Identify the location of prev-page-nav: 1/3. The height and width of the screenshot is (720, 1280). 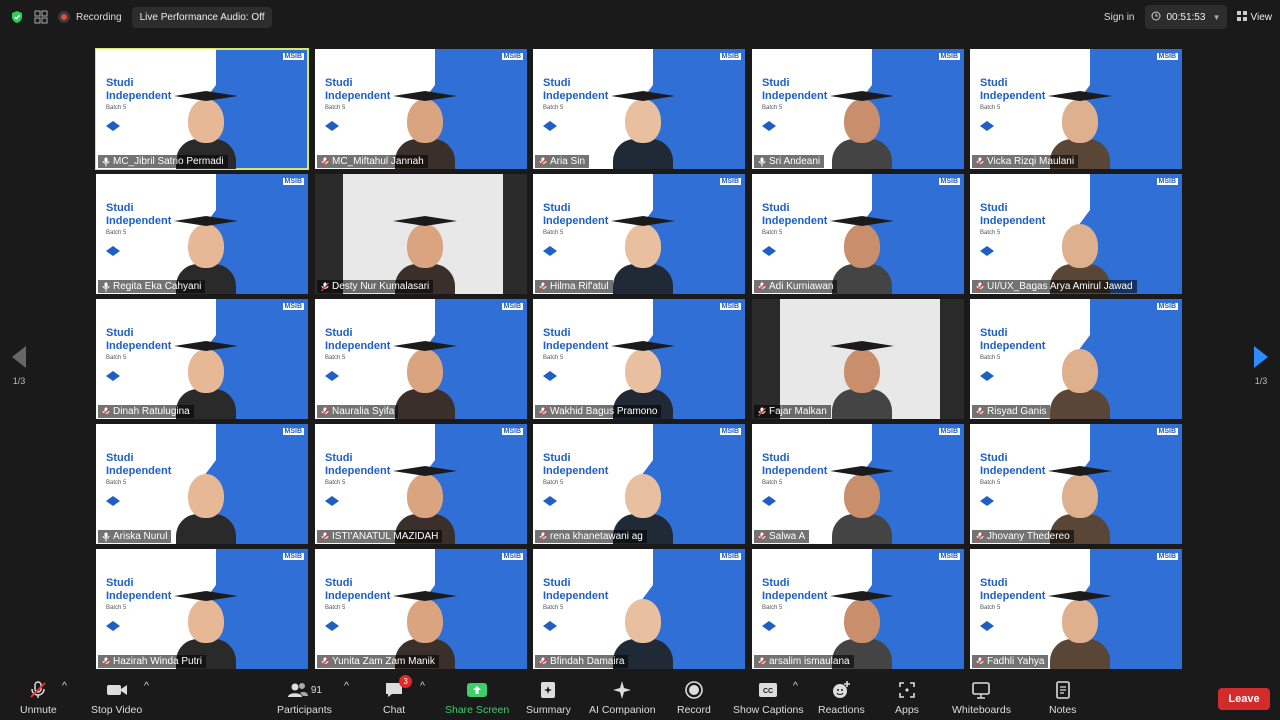
(19, 366).